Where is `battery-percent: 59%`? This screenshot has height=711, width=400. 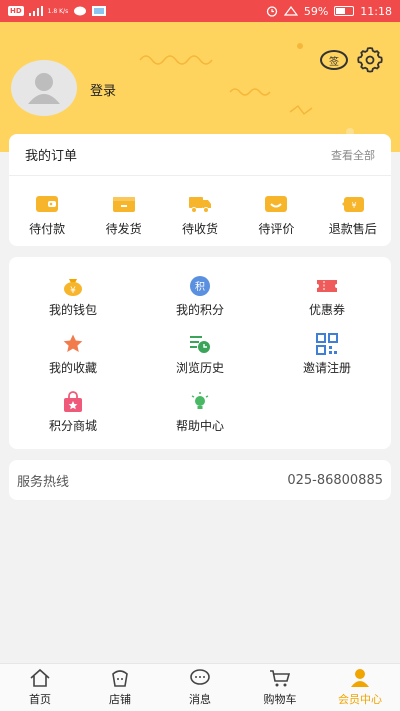
battery-percent: 59% is located at coordinates (316, 11).